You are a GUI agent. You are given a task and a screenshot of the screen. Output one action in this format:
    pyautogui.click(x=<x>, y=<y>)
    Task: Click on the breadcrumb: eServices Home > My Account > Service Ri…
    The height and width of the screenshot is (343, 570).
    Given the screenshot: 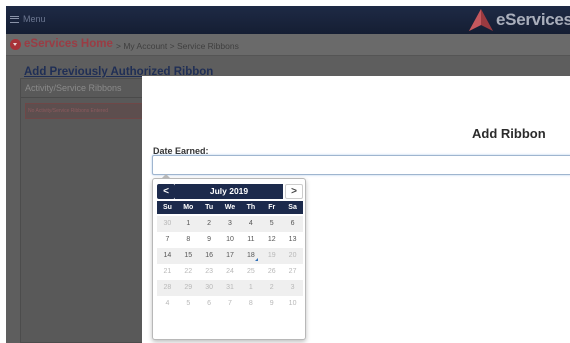 What is the action you would take?
    pyautogui.click(x=288, y=45)
    